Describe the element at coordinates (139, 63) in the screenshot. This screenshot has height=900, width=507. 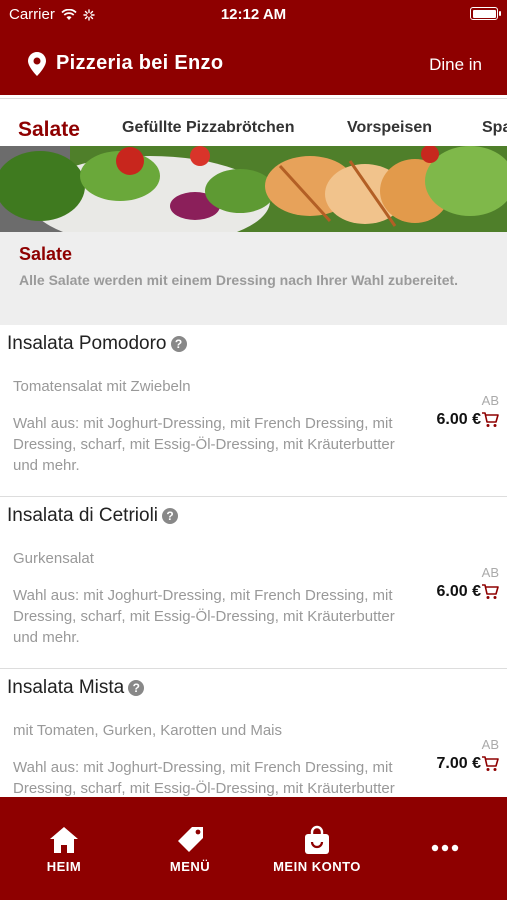
I see `restaurant-name: Pizzeria bei Enzo` at that location.